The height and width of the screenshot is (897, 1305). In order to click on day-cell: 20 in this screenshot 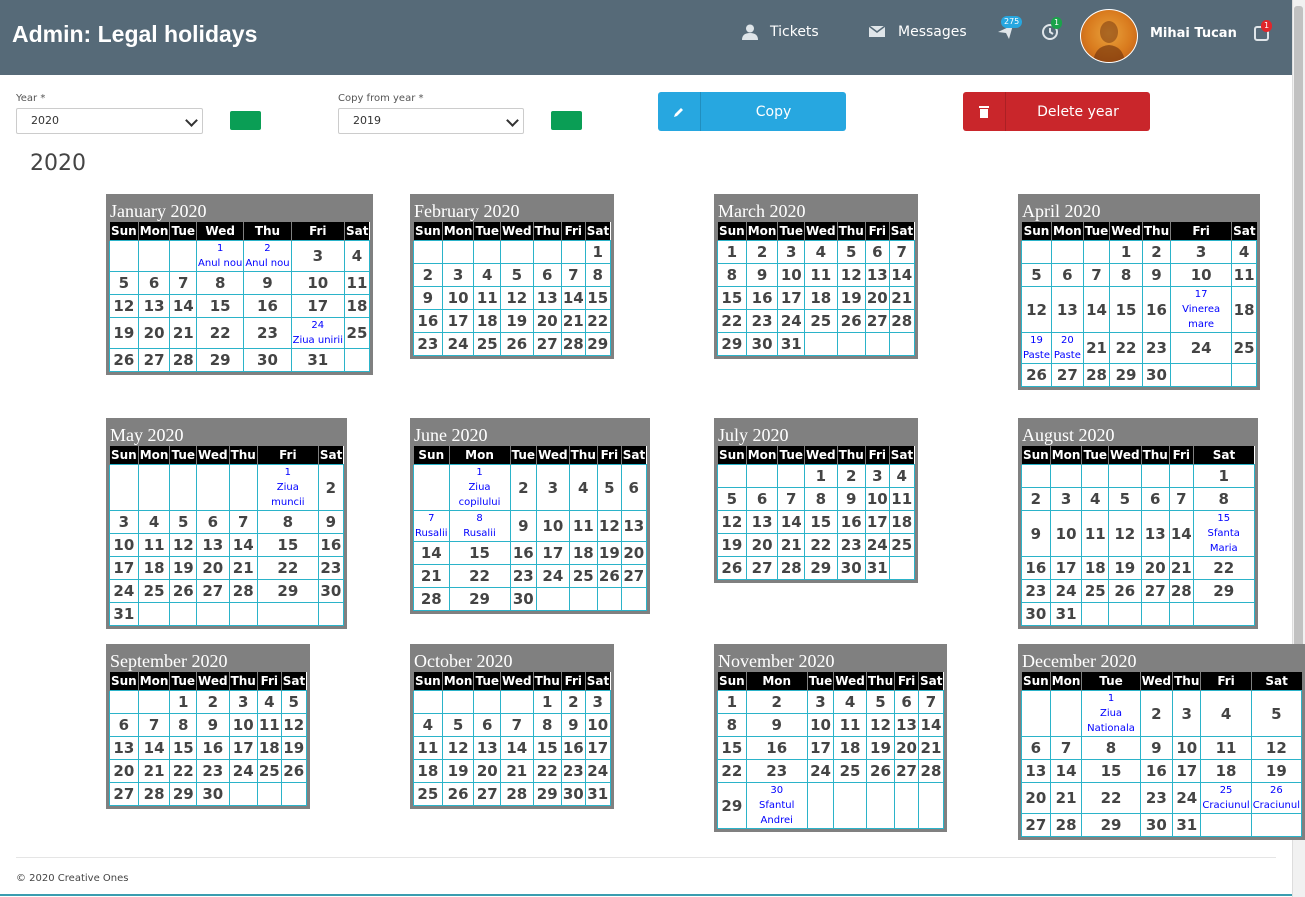, I will do `click(906, 748)`.